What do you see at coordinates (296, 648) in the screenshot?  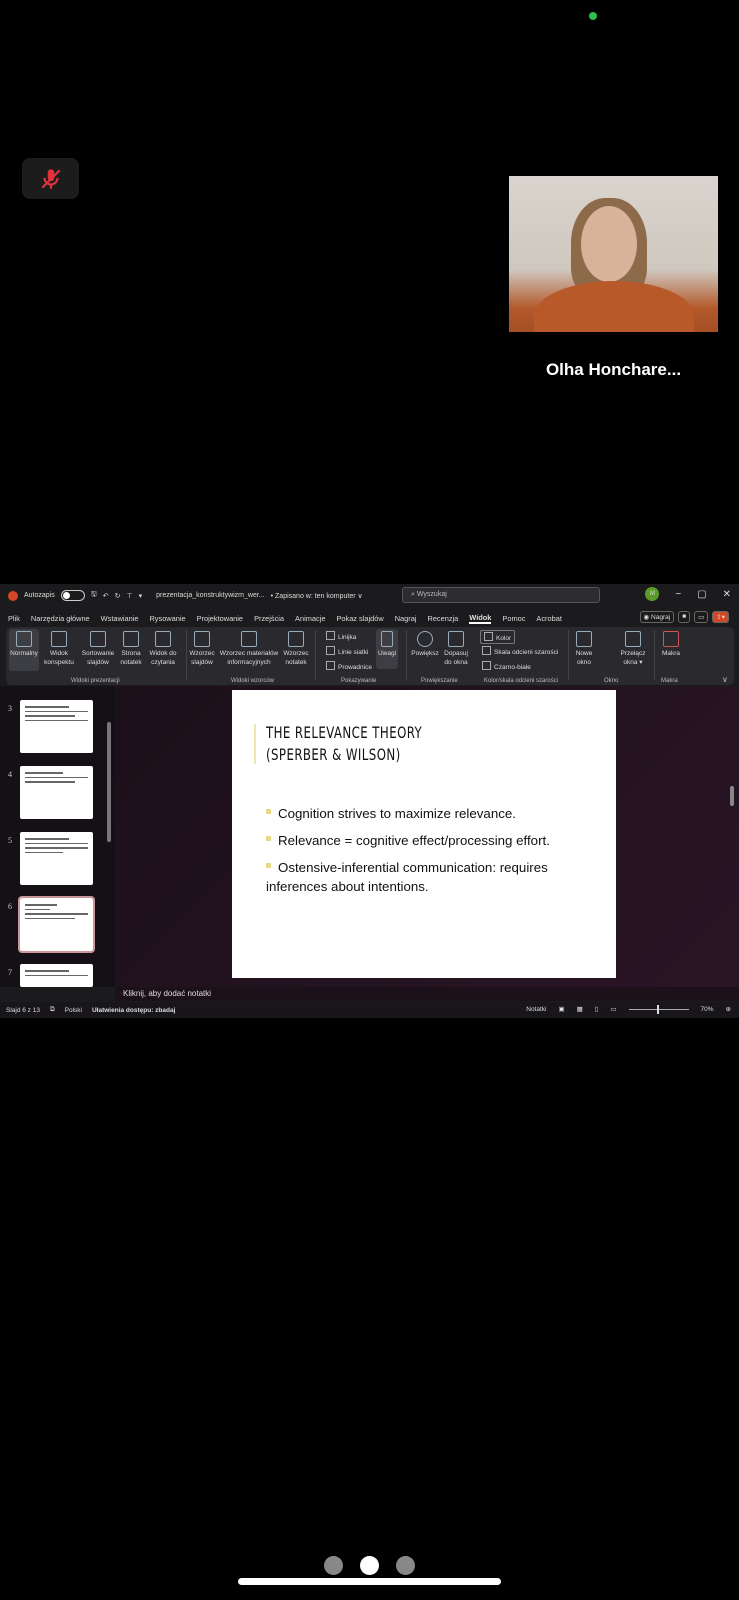 I see `notes-master-button: Wzorzec notatek` at bounding box center [296, 648].